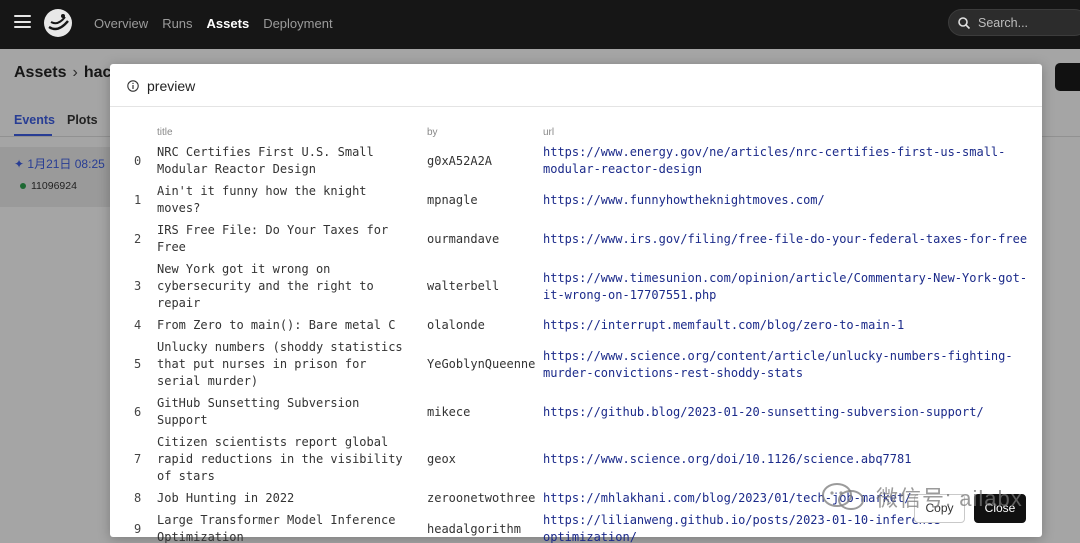 The width and height of the screenshot is (1080, 543). What do you see at coordinates (138, 160) in the screenshot?
I see `row-index: 0` at bounding box center [138, 160].